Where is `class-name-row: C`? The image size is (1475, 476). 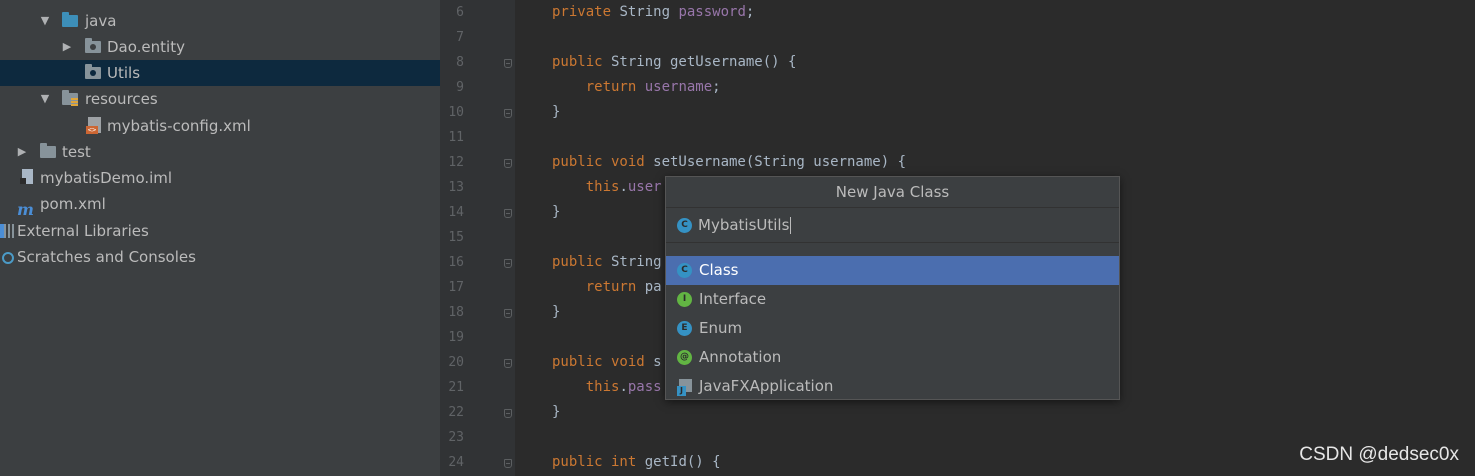 class-name-row: C is located at coordinates (892, 225).